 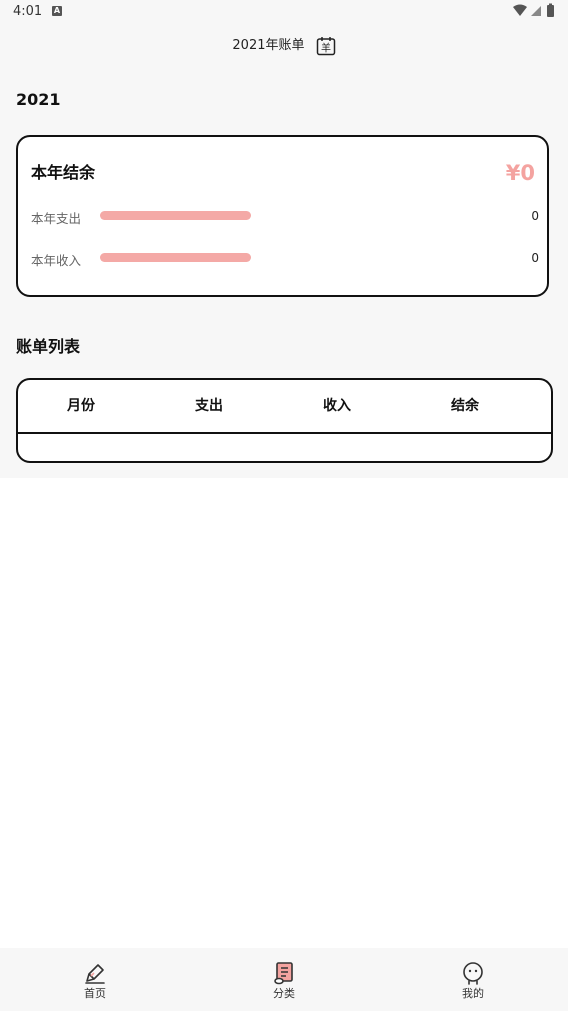 I want to click on expense-bar, so click(x=175, y=215).